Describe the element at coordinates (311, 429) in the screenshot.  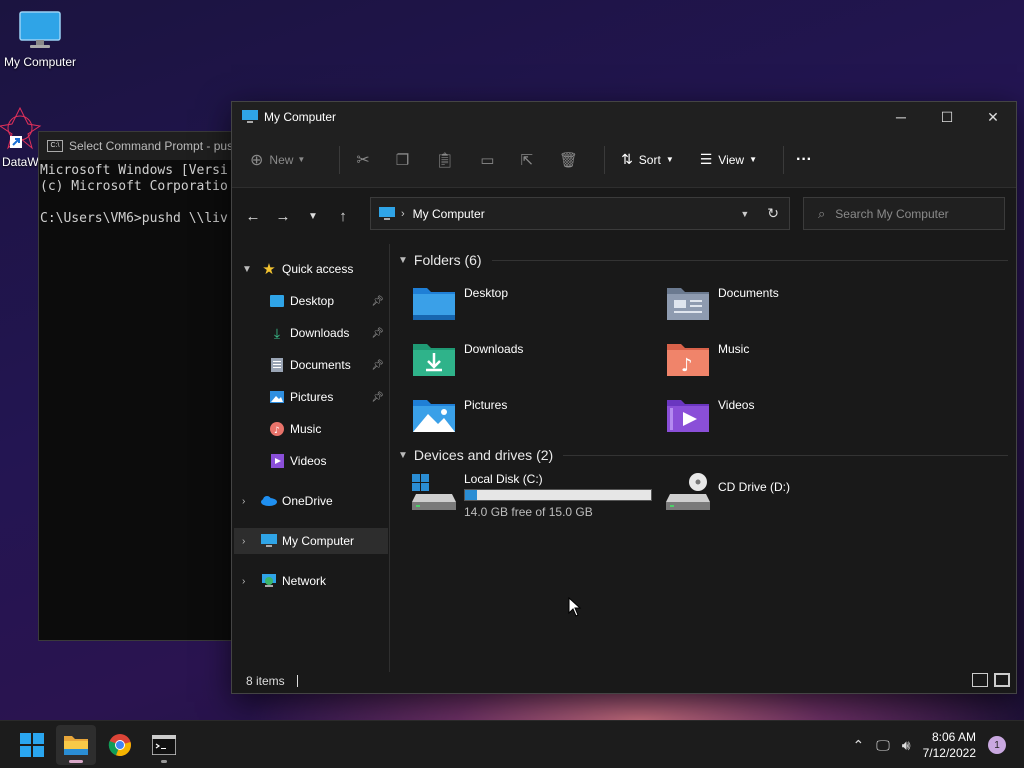
I see `sidebar-item-music: ♪ Music` at that location.